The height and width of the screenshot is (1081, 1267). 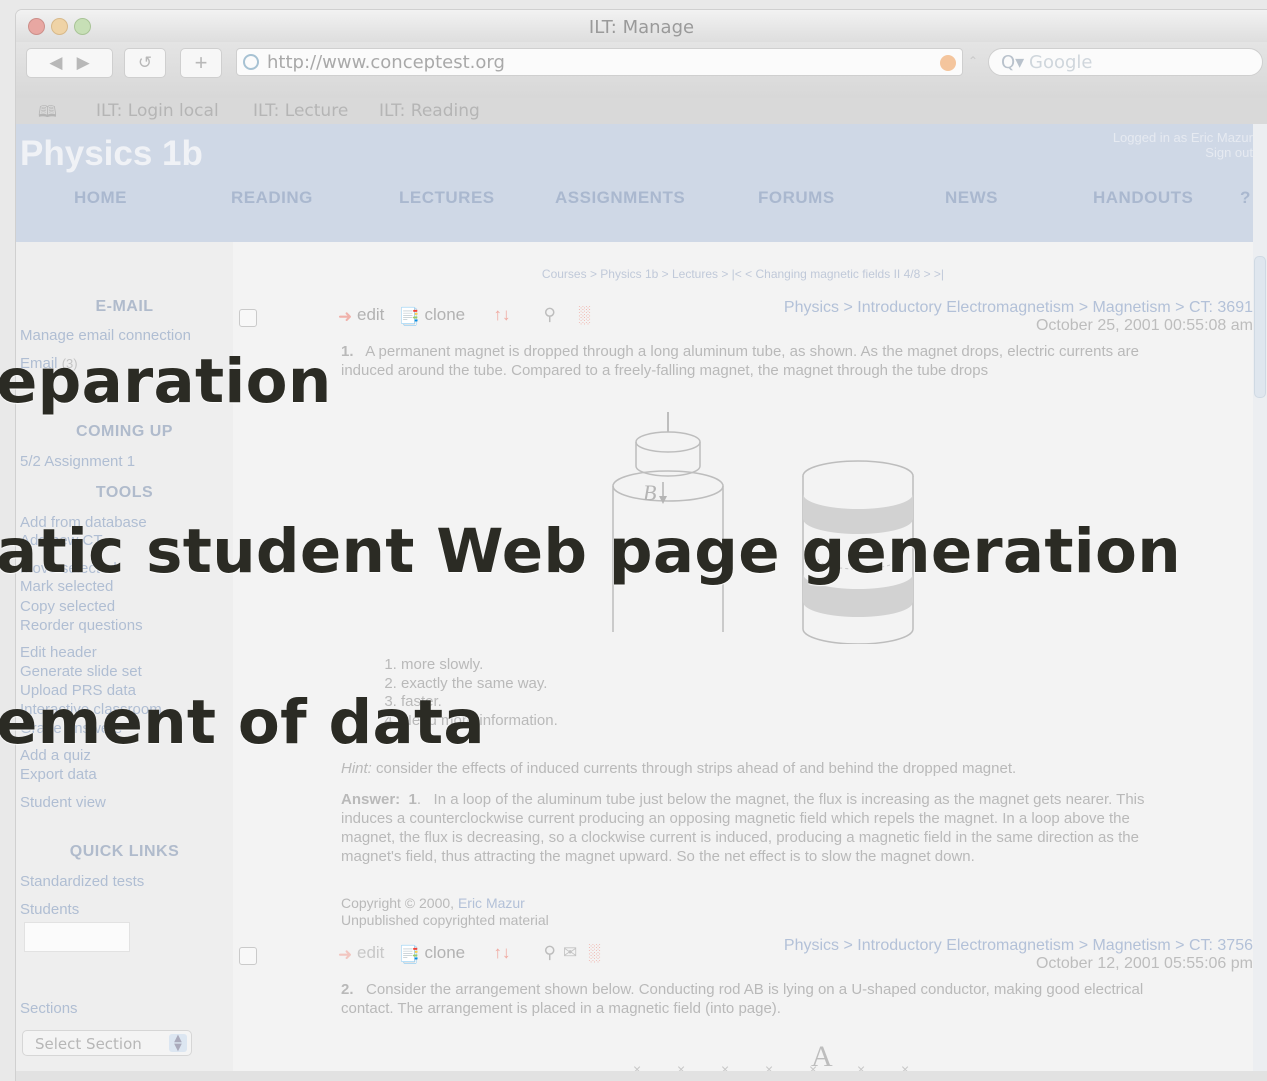 I want to click on add-bookmark-button: +, so click(x=201, y=63).